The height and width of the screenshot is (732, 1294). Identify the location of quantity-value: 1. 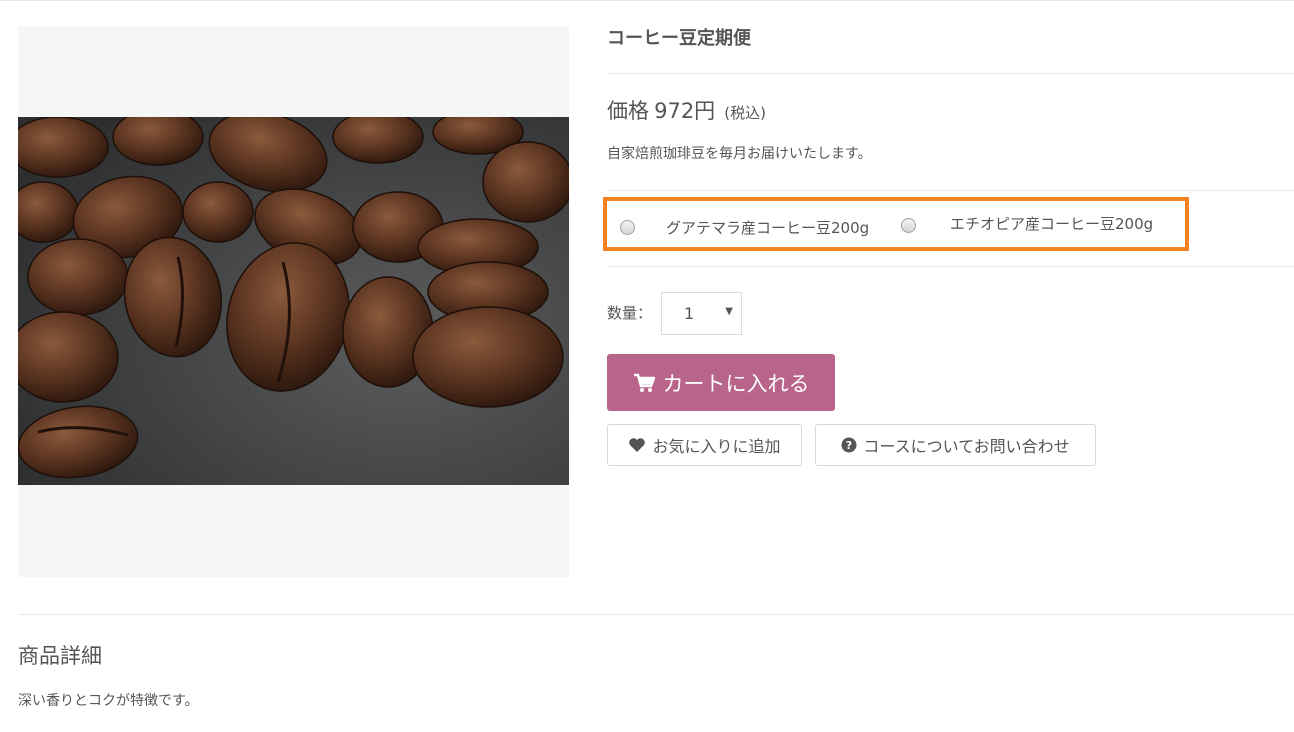
(689, 313).